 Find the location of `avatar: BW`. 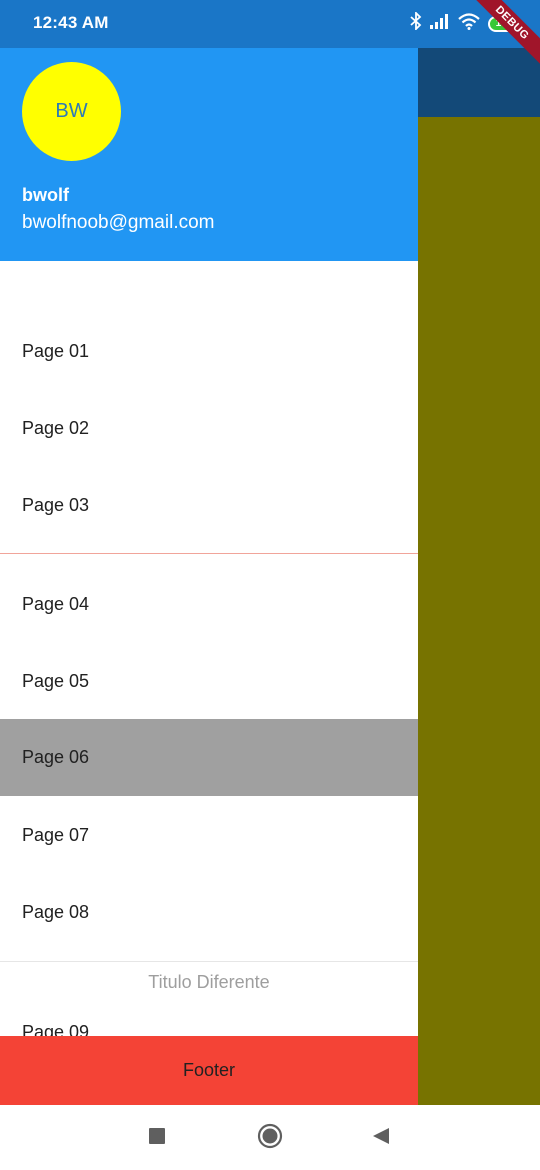

avatar: BW is located at coordinates (71, 111).